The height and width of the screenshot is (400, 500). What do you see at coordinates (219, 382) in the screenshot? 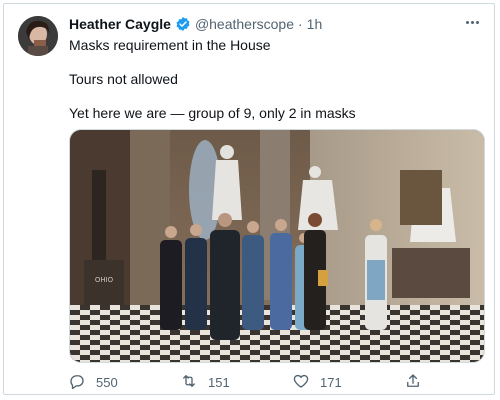
I see `retweet-count: 151` at bounding box center [219, 382].